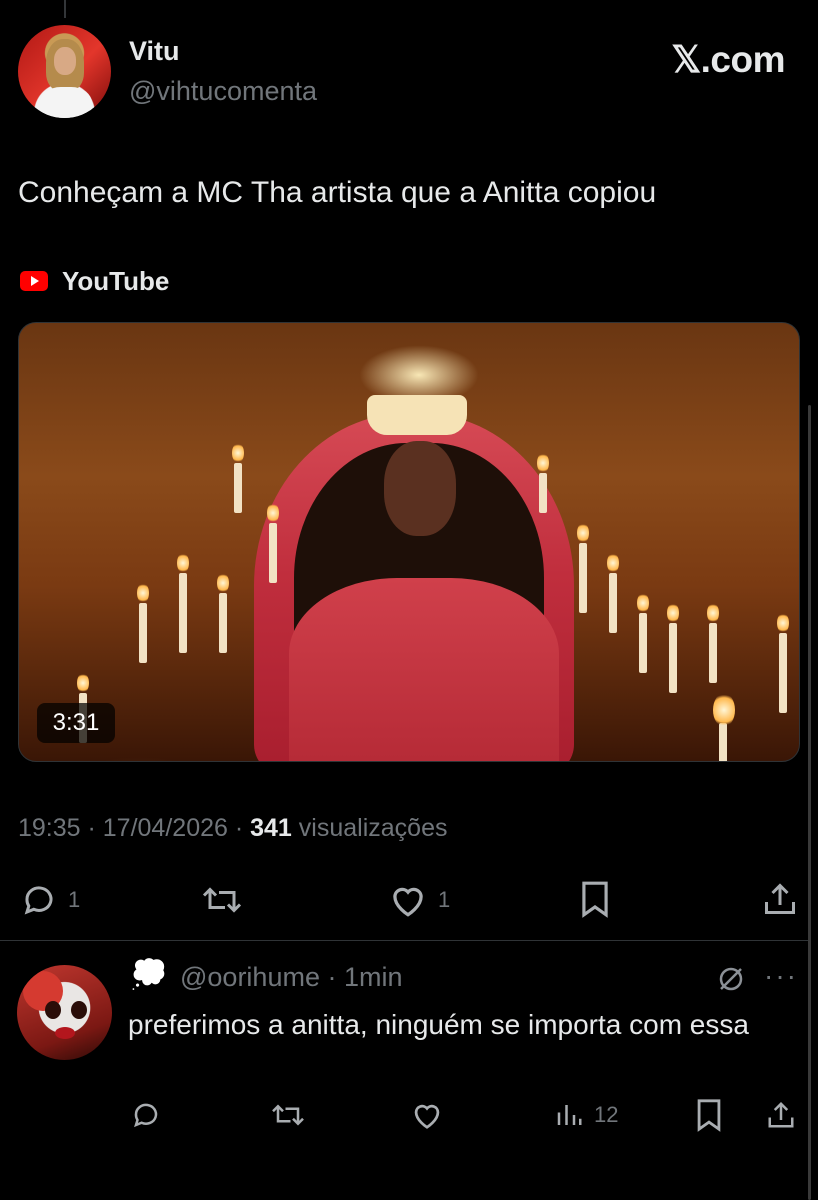 This screenshot has height=1200, width=818. I want to click on reply-views-count: 12, so click(606, 1114).